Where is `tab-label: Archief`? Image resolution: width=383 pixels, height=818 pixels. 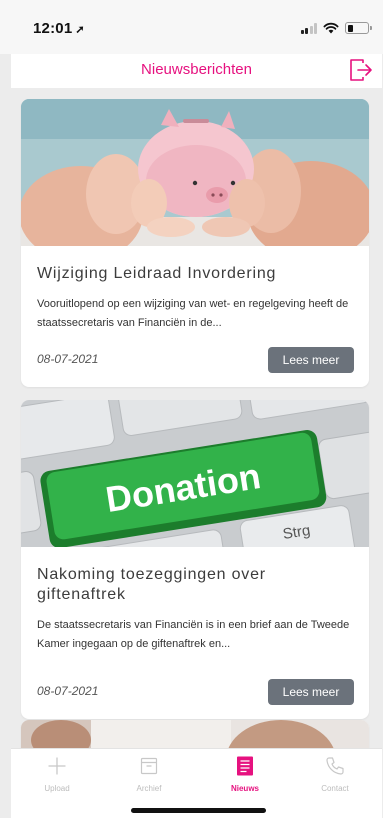
tab-label: Archief is located at coordinates (149, 788).